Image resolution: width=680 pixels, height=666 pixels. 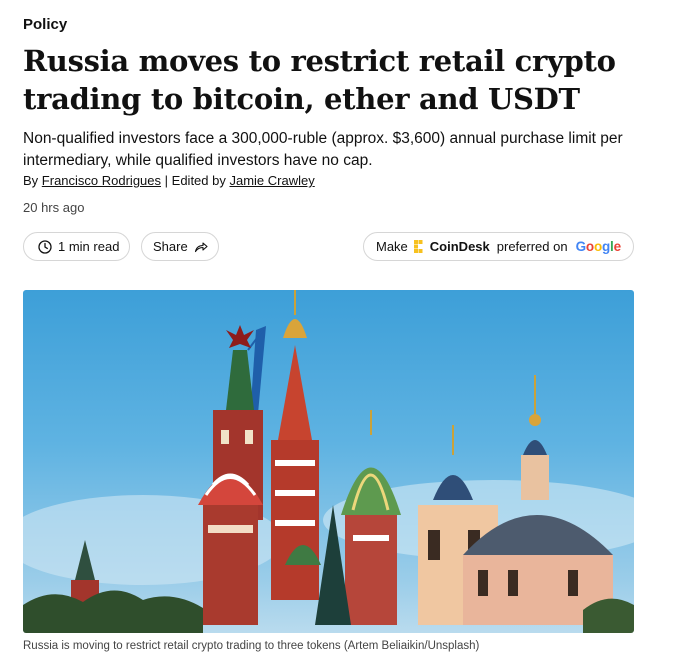 I want to click on share-button: Share, so click(x=180, y=246).